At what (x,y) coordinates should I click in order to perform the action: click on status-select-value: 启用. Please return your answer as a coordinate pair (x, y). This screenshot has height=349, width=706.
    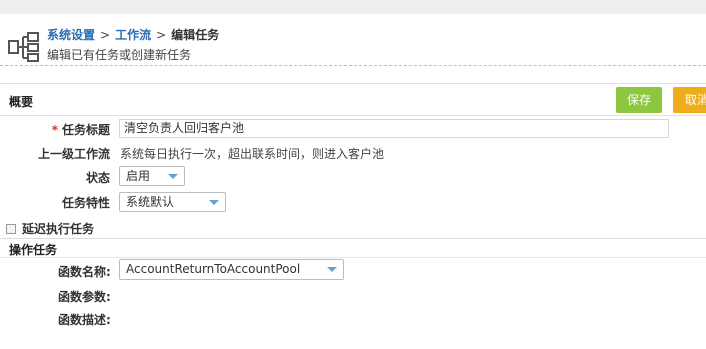
    Looking at the image, I should click on (138, 176).